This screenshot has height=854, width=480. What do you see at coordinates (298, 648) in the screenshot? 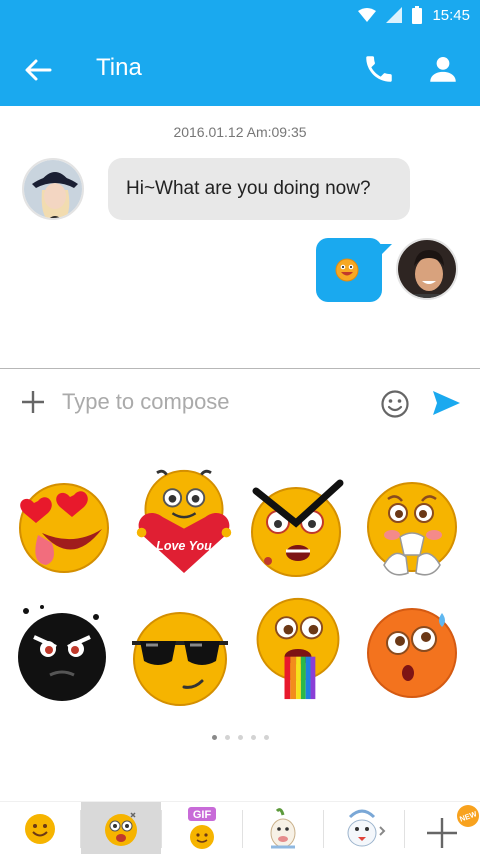
I see `sticker-rainbow-vomit` at bounding box center [298, 648].